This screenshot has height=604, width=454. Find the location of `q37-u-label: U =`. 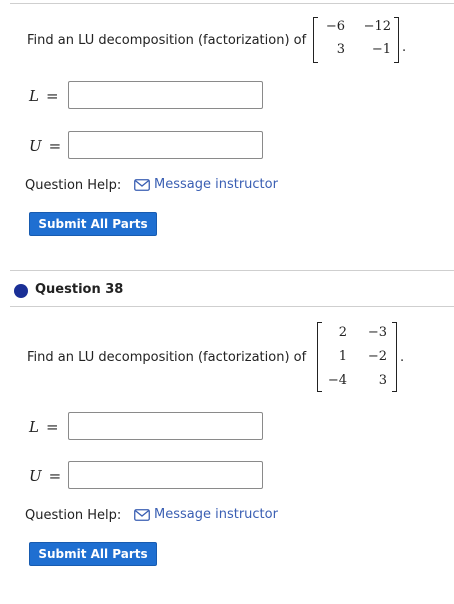

q37-u-label: U = is located at coordinates (45, 146).